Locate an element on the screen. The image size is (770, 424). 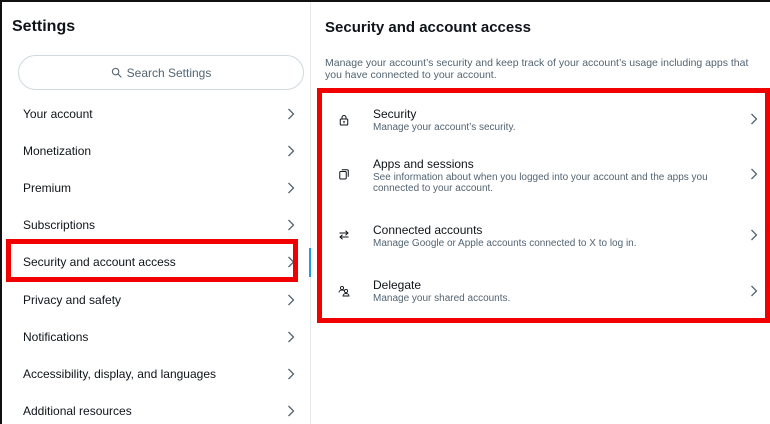
sidebar-item-label: Your account is located at coordinates (58, 113).